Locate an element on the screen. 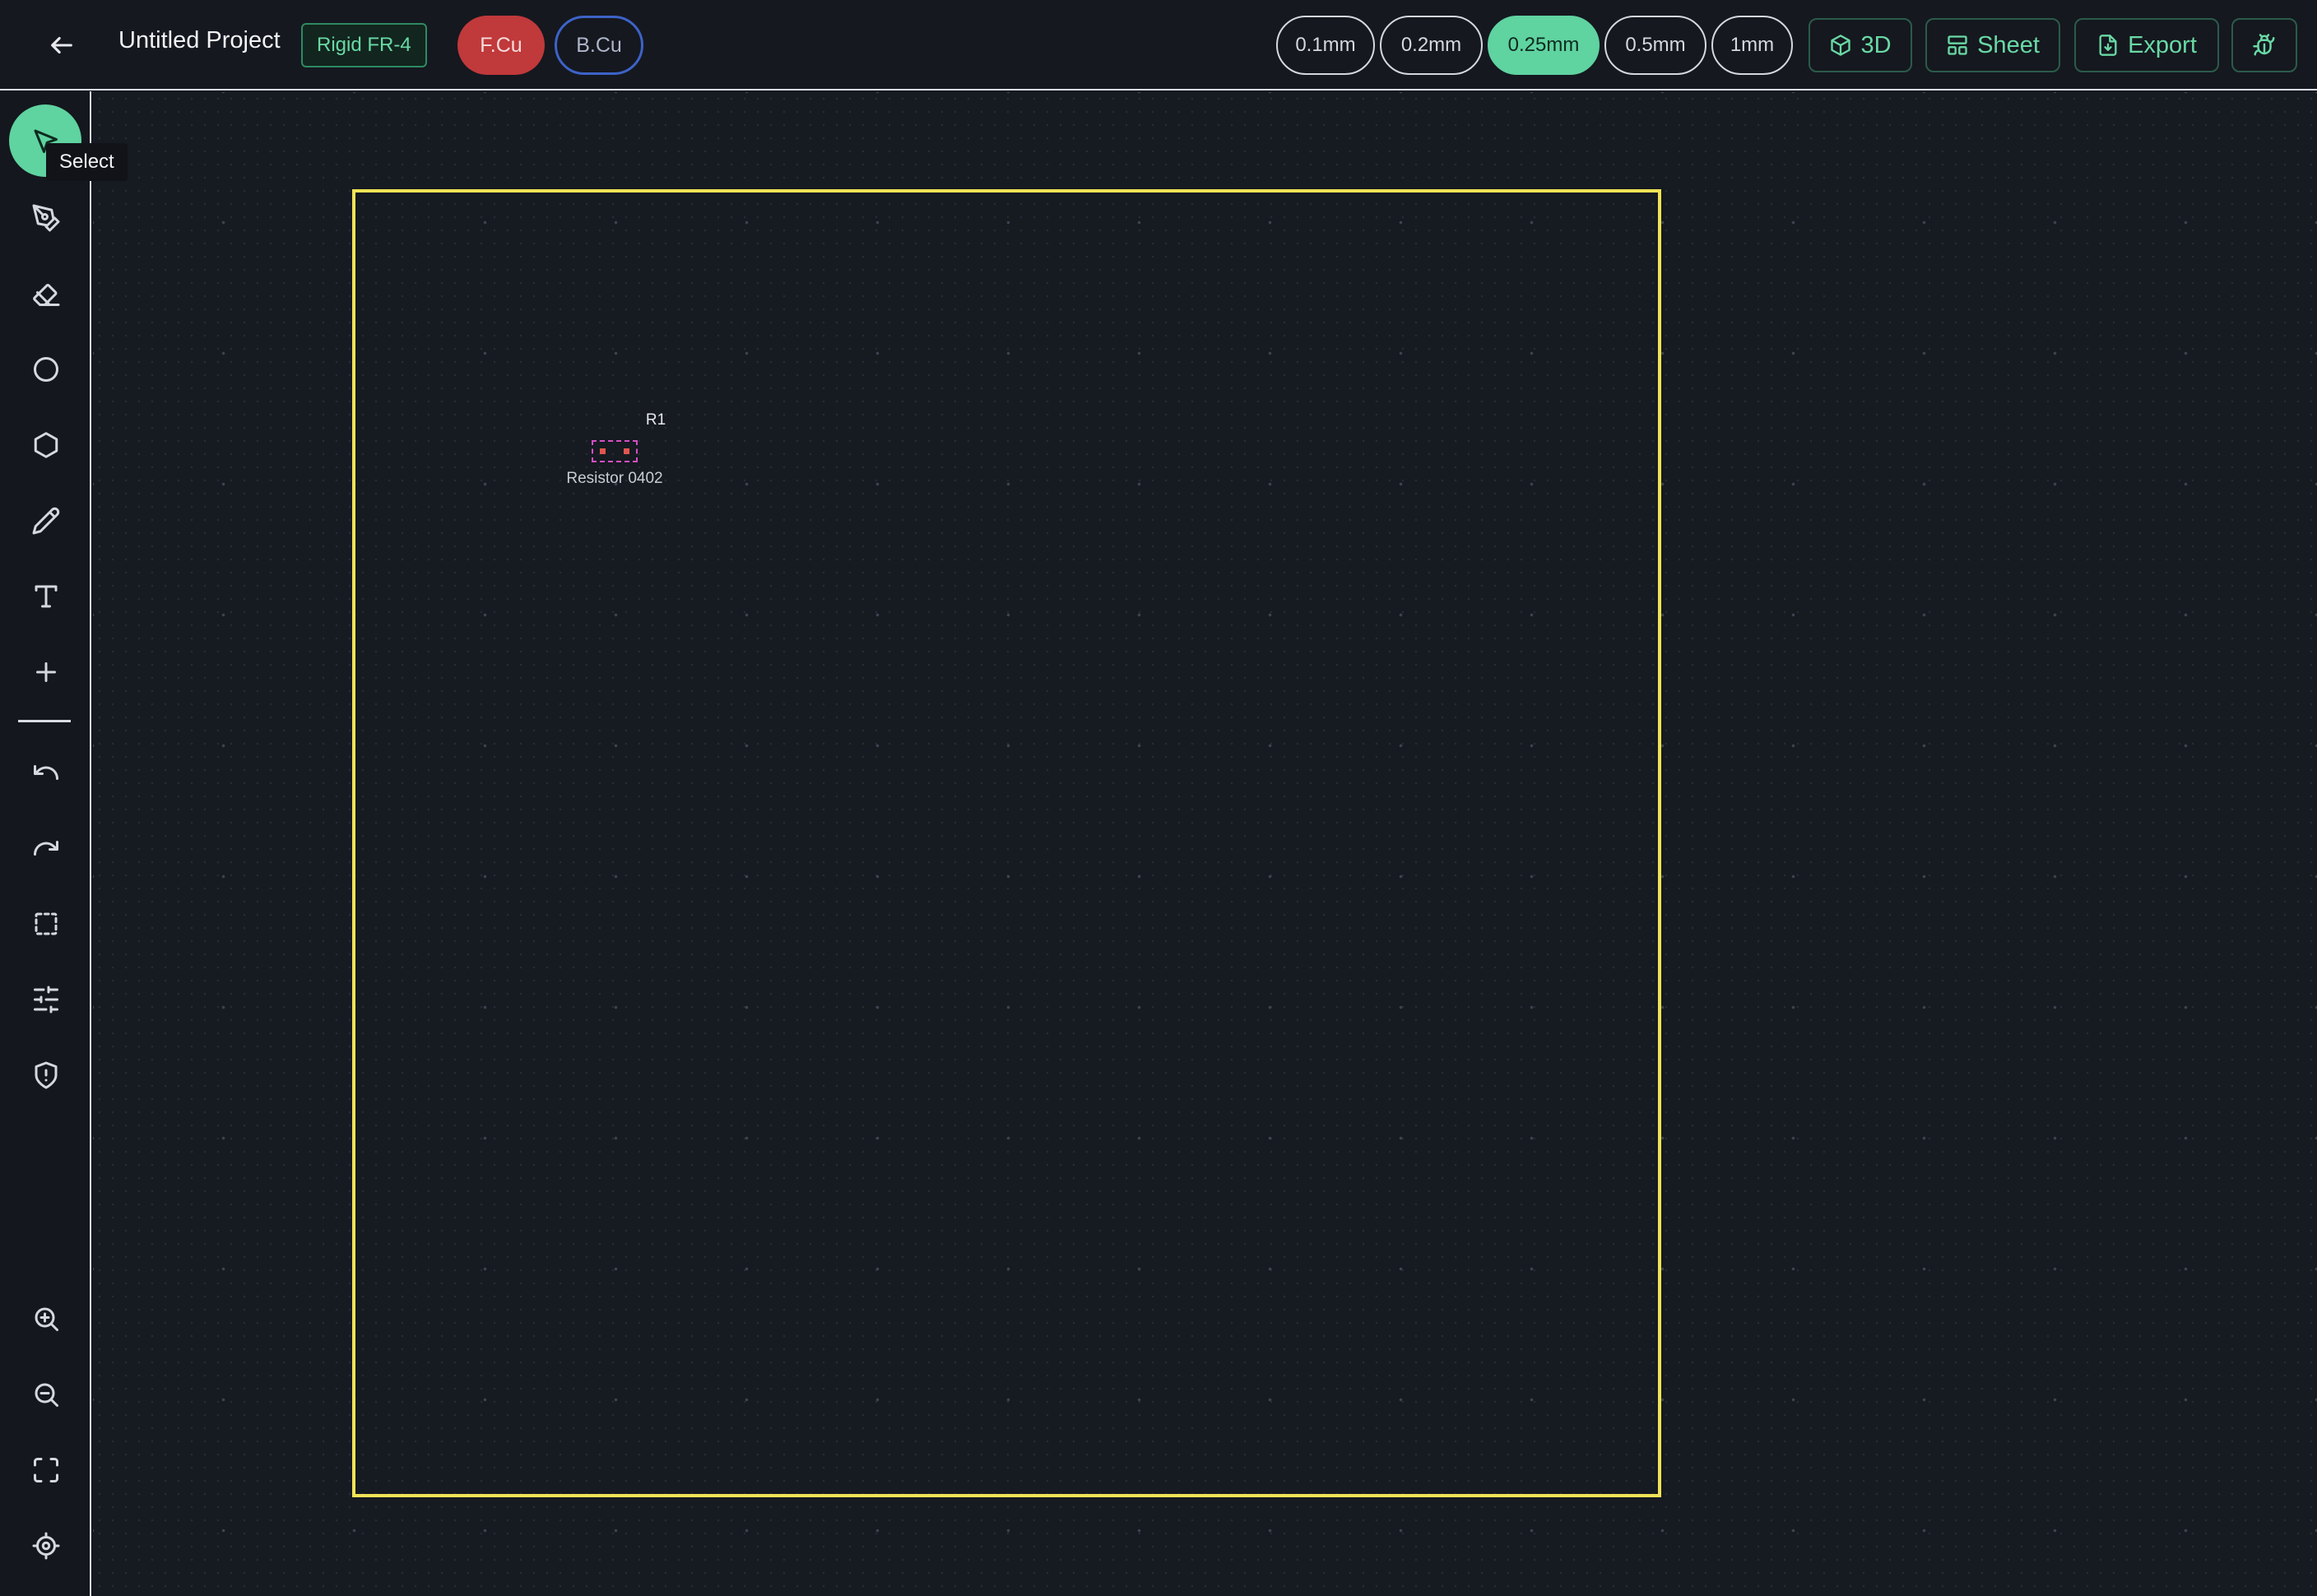 The width and height of the screenshot is (2317, 1596). sheet-label: Sheet is located at coordinates (2008, 44).